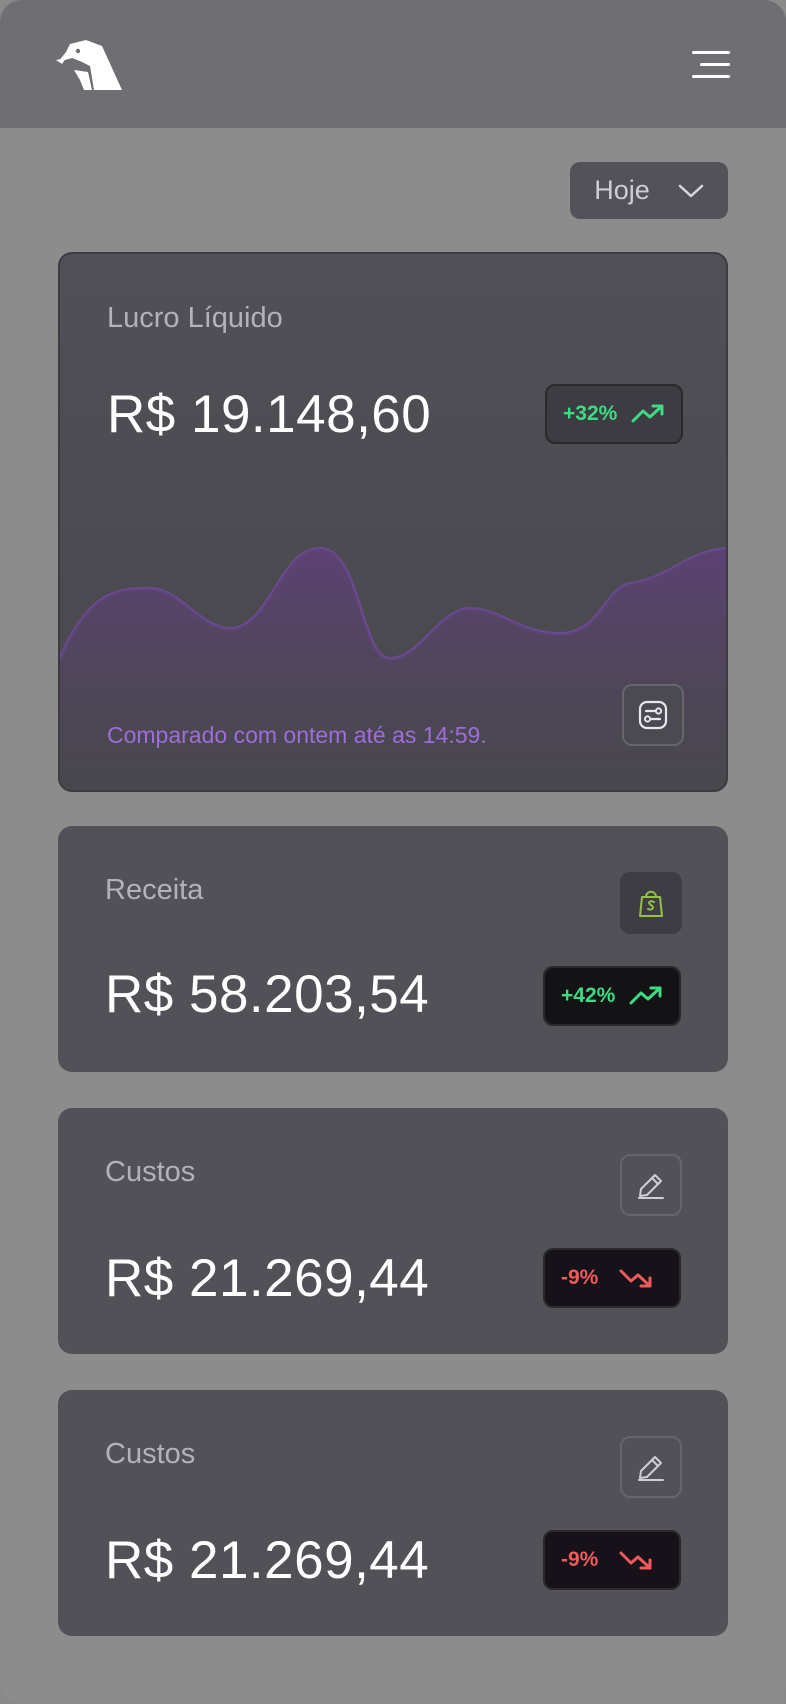 The image size is (786, 1704). Describe the element at coordinates (588, 995) in the screenshot. I see `revenue-change: +42%` at that location.